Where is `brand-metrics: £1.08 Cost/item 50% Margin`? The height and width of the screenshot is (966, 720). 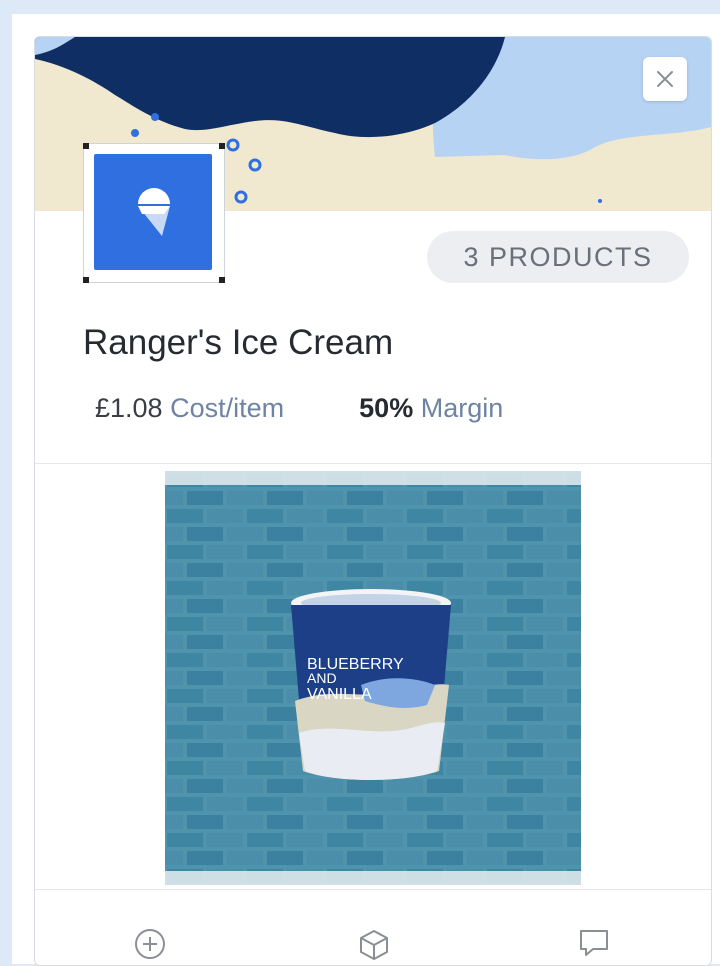 brand-metrics: £1.08 Cost/item 50% Margin is located at coordinates (299, 408).